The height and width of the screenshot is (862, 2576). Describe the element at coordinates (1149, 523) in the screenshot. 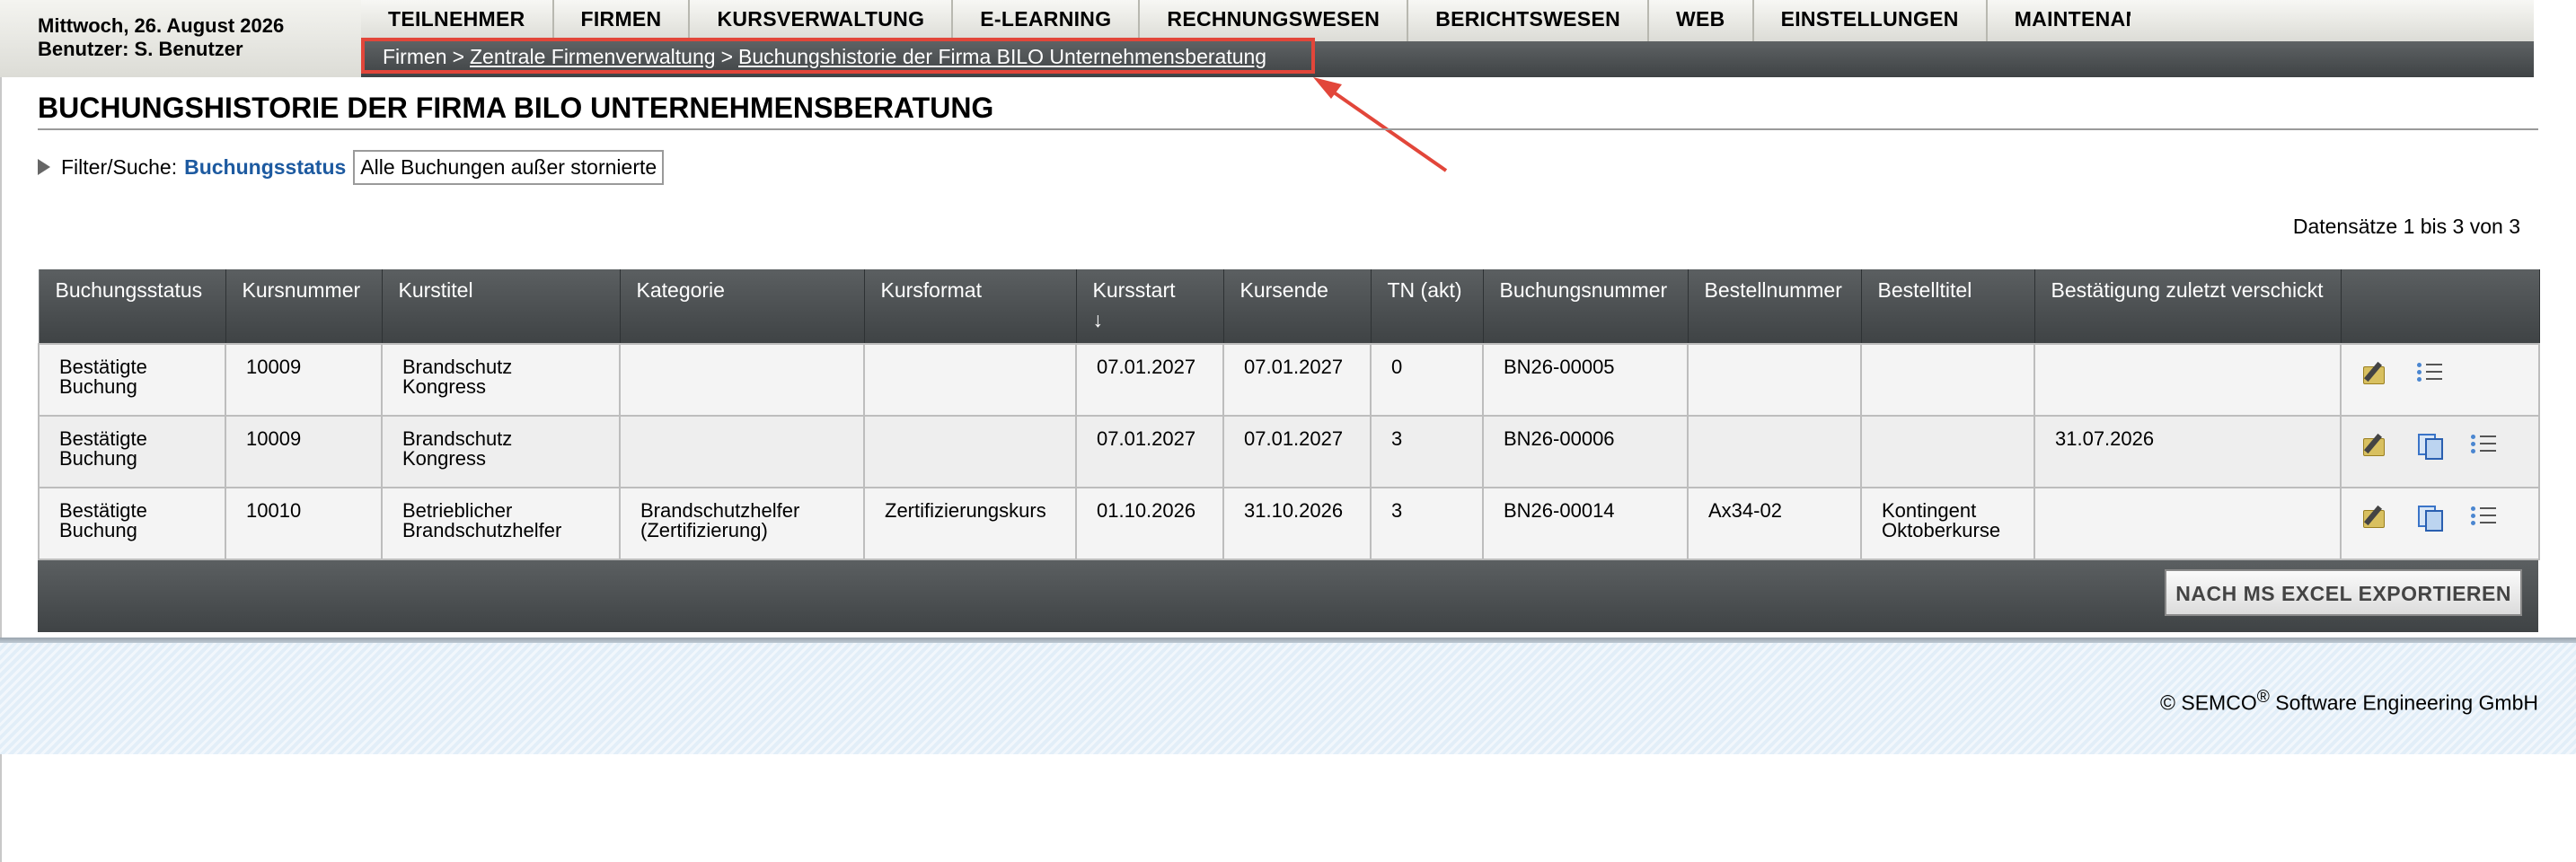

I see `cell-kursstart: 01.10.2026` at that location.